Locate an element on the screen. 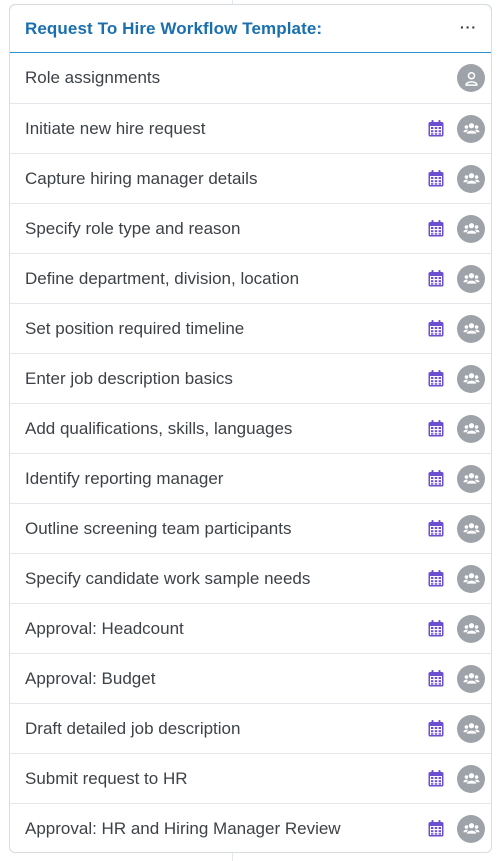  workflow-step-row: Initiate new hire request is located at coordinates (250, 128).